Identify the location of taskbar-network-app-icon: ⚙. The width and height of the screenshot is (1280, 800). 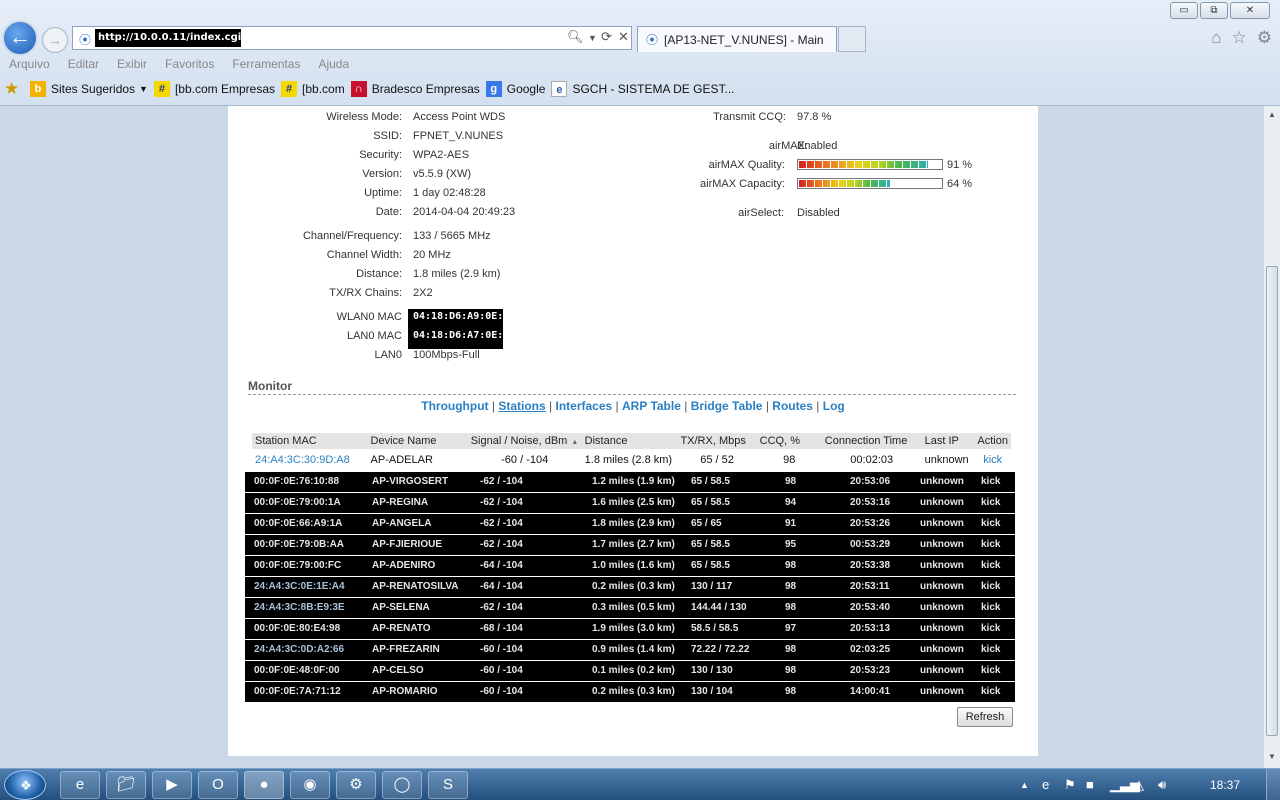
(356, 785).